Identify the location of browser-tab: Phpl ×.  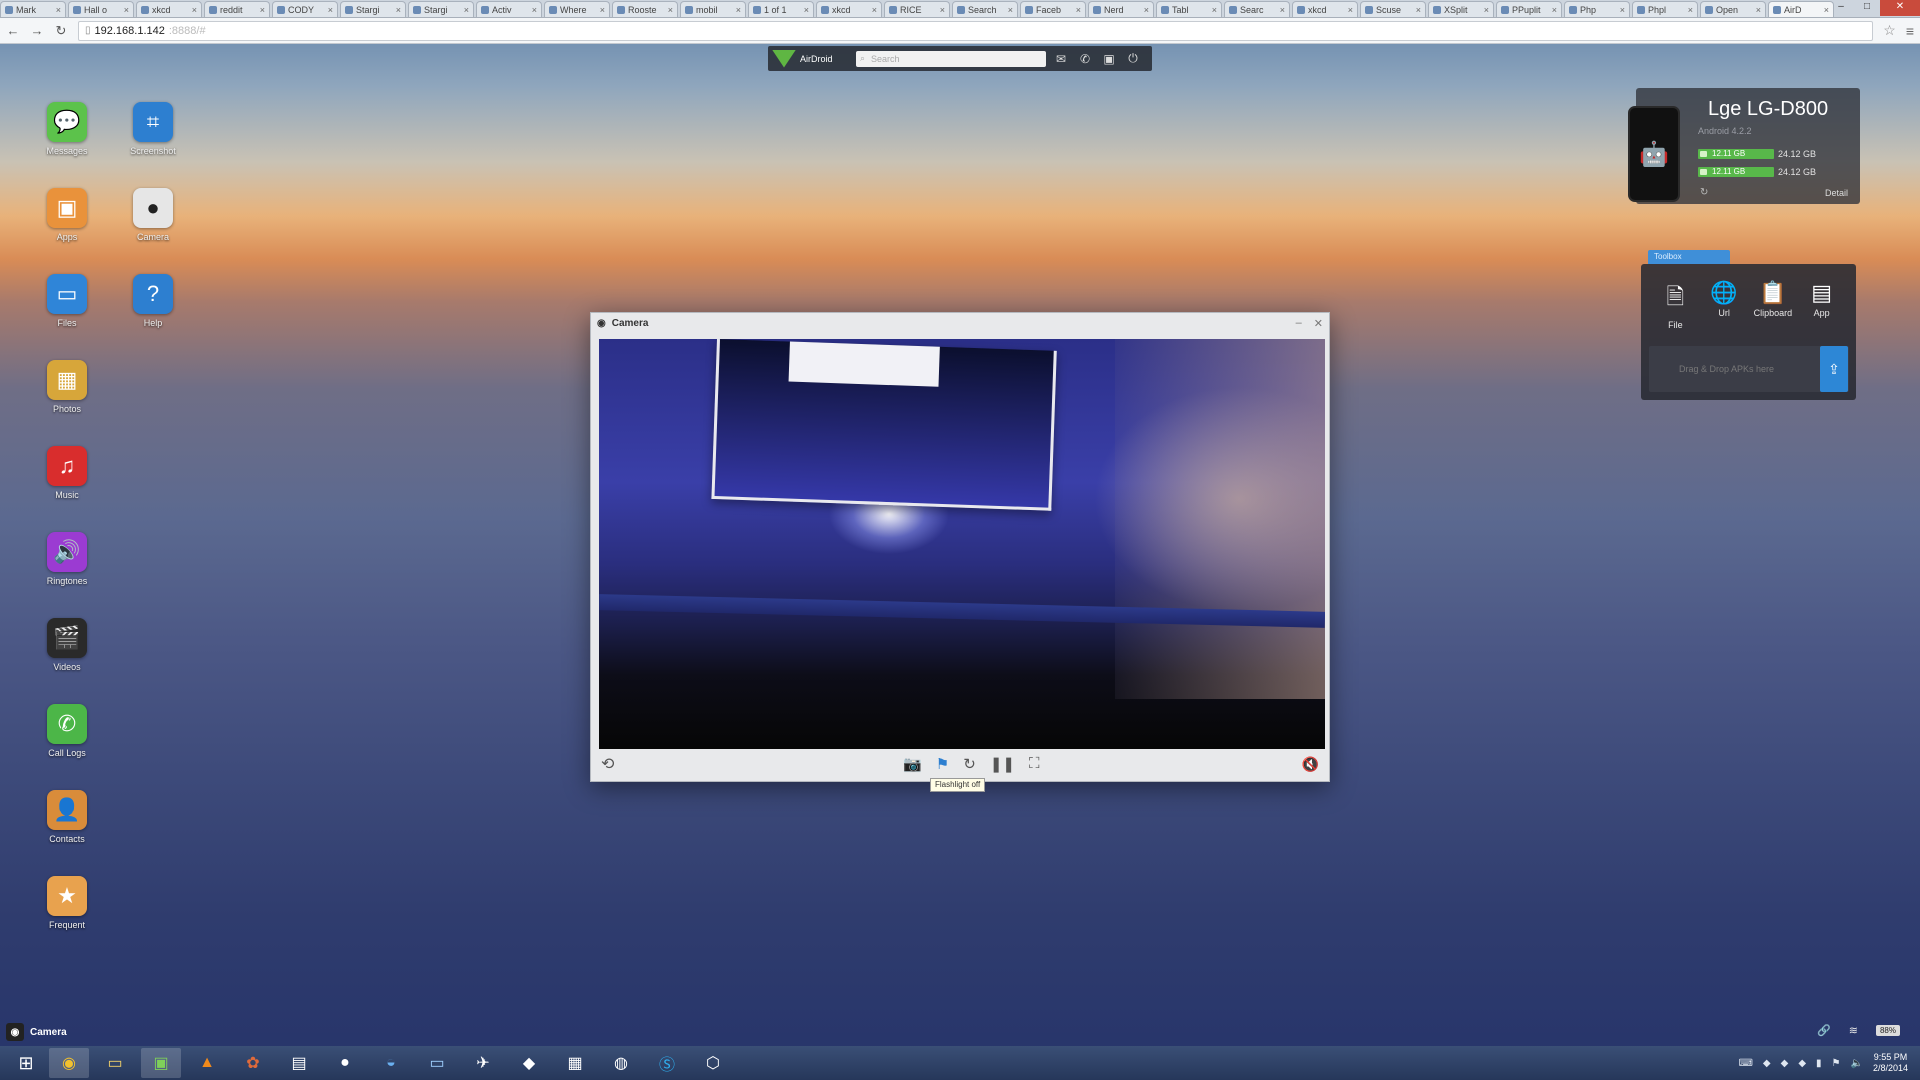
(1665, 9).